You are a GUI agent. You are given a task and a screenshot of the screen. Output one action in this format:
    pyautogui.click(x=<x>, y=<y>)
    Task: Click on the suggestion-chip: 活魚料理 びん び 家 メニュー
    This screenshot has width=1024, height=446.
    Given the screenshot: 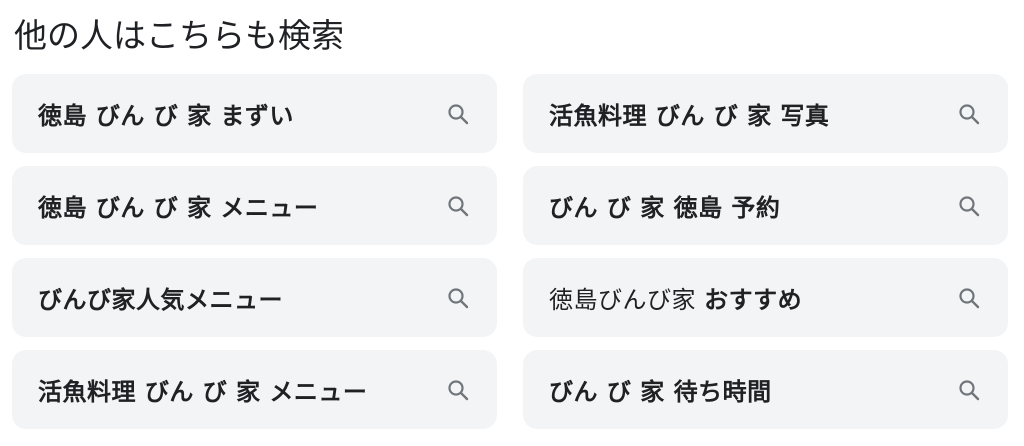 What is the action you would take?
    pyautogui.click(x=254, y=389)
    